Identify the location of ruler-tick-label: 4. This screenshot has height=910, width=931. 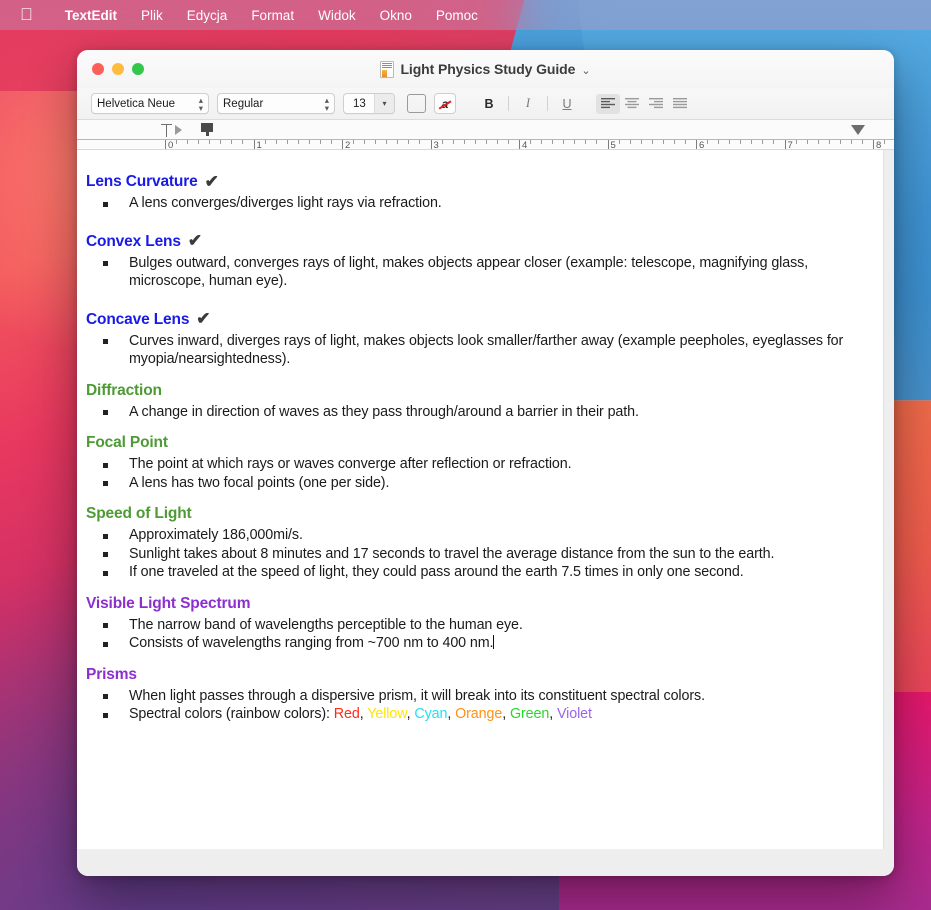
(525, 145).